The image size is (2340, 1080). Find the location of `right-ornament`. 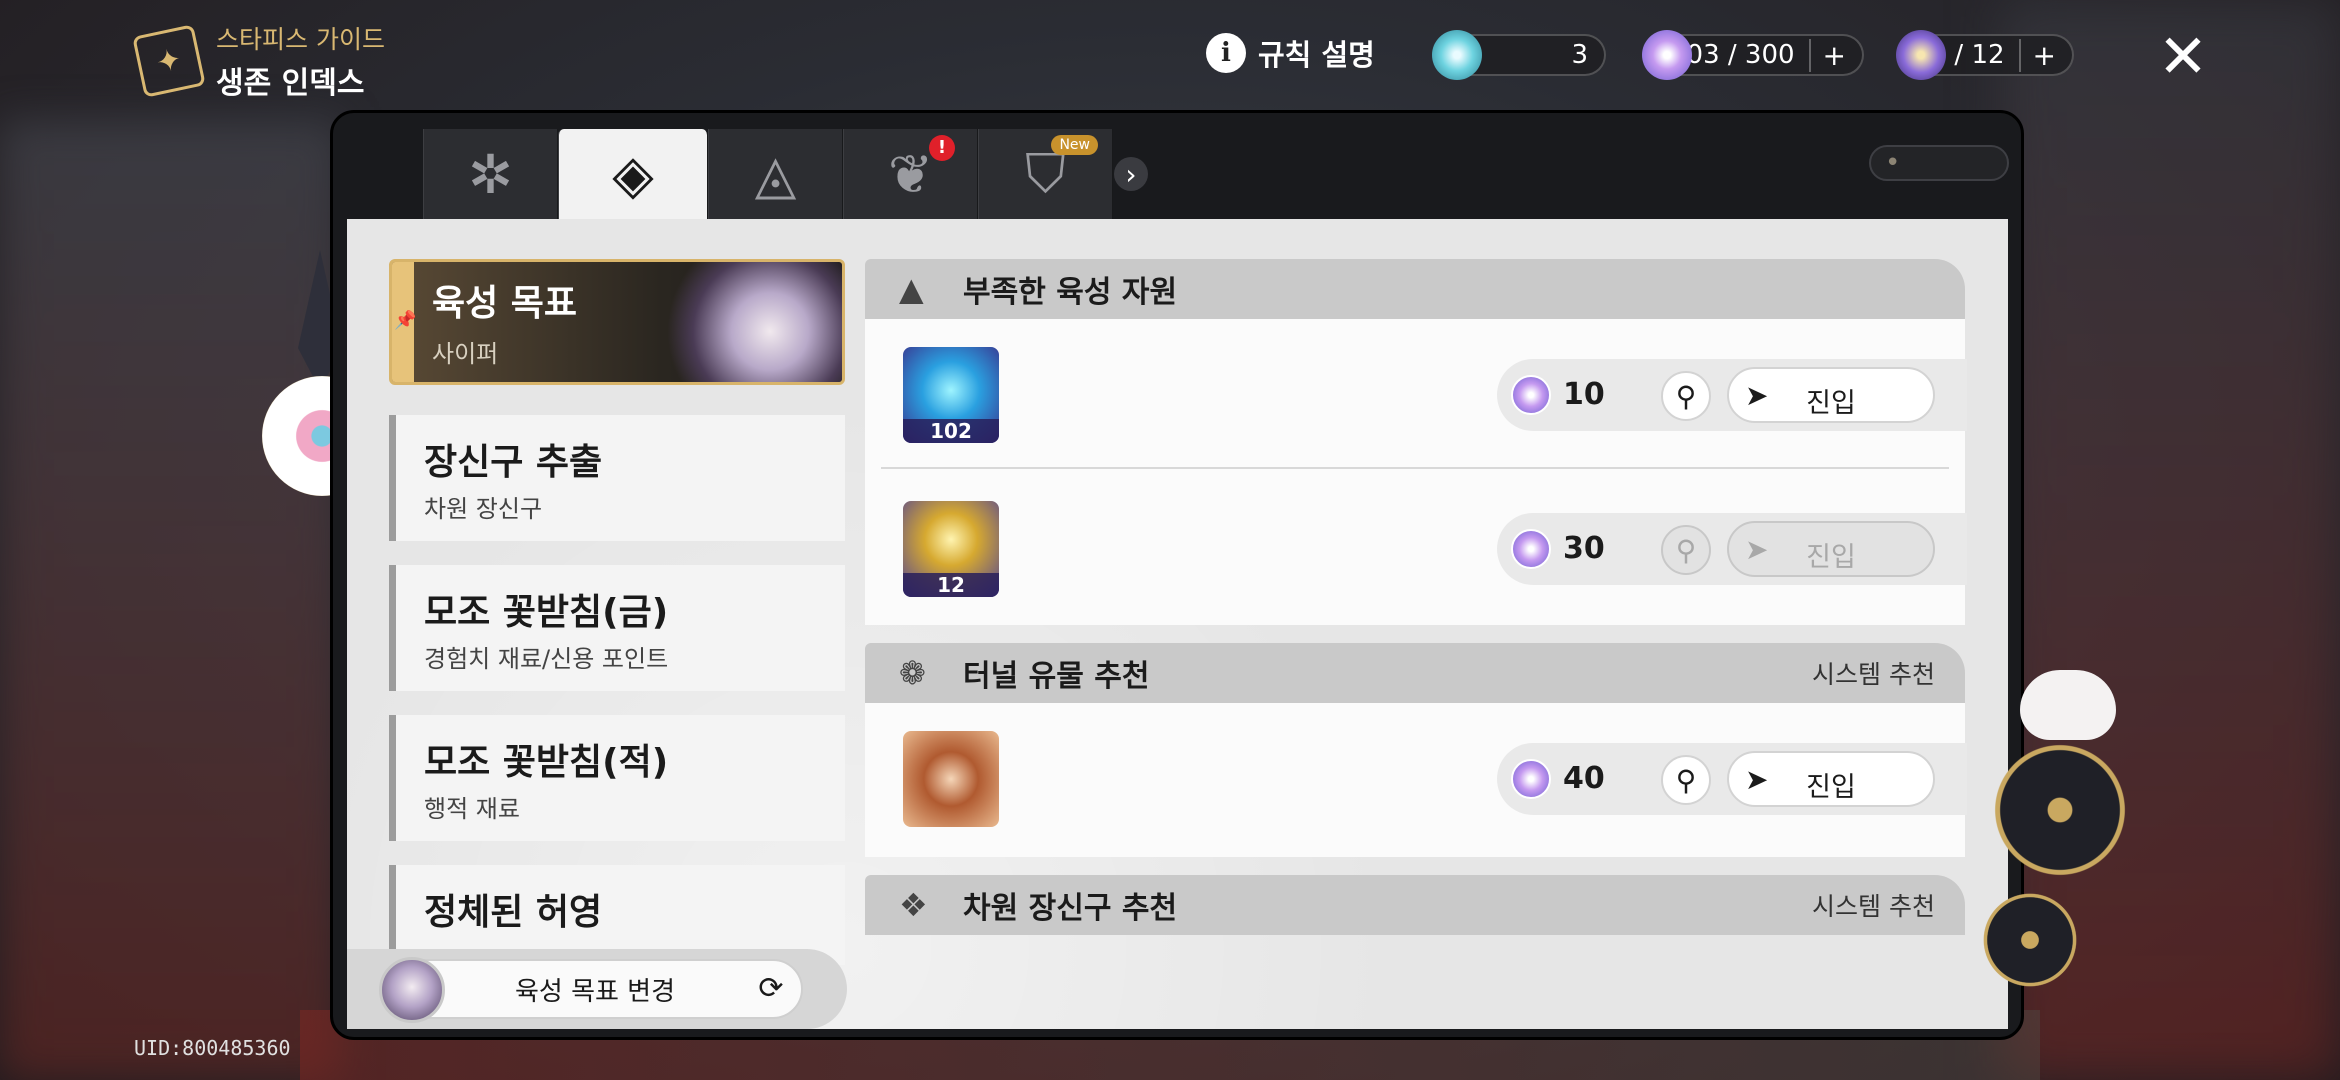

right-ornament is located at coordinates (2060, 835).